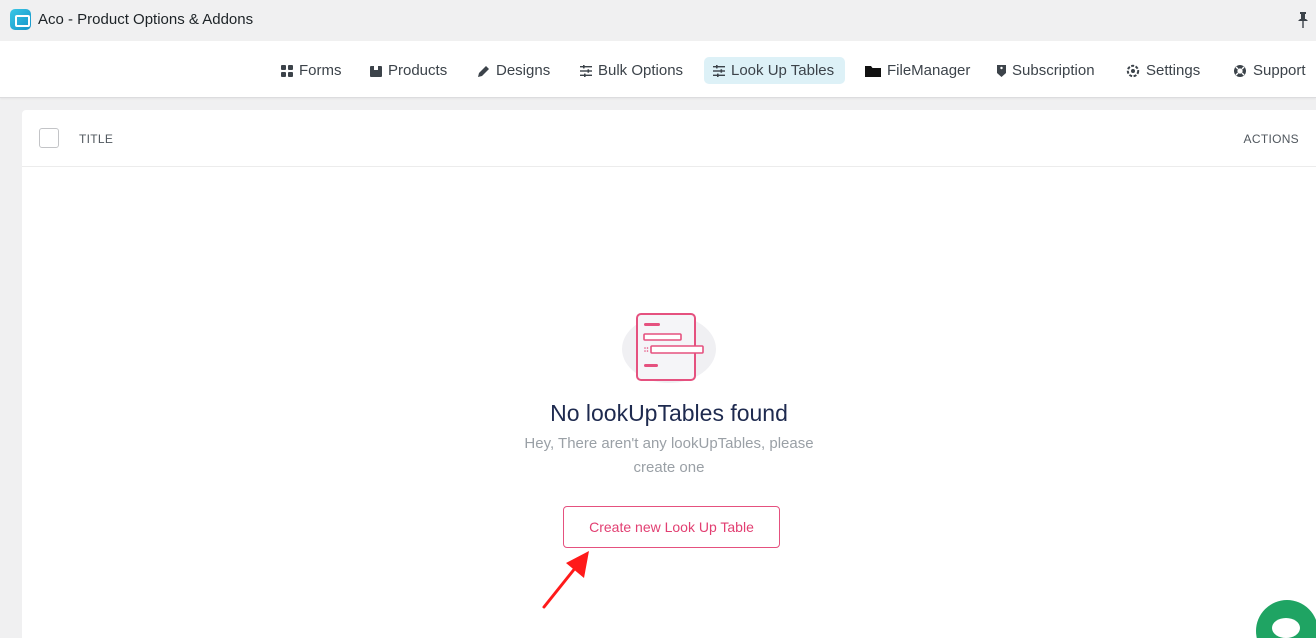  I want to click on title-bar: Aco - Product Options & Addons, so click(658, 20).